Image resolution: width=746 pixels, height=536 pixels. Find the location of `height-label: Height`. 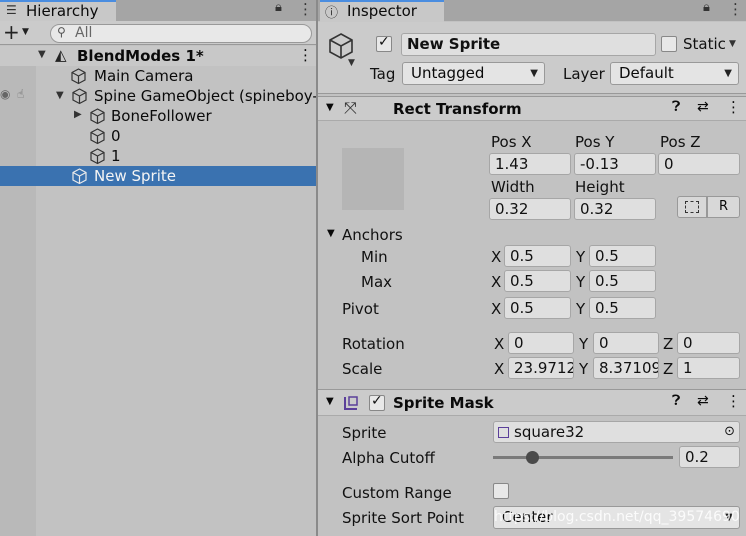

height-label: Height is located at coordinates (600, 187).